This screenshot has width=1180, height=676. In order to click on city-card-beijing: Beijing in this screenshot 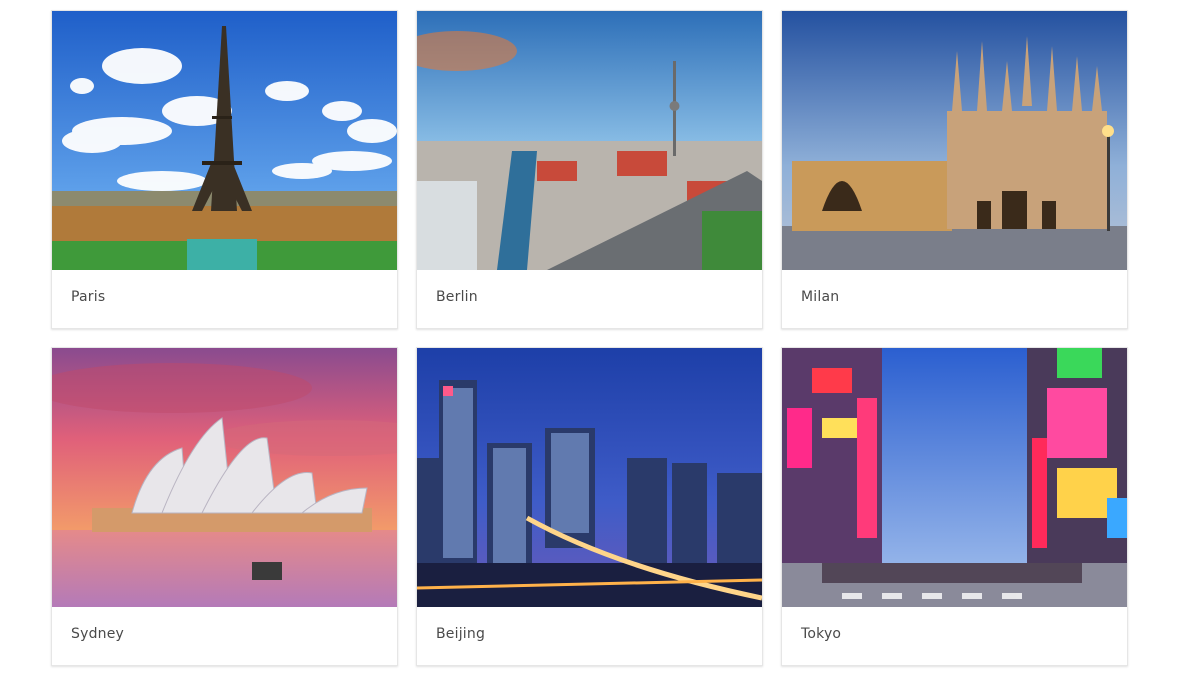, I will do `click(589, 506)`.